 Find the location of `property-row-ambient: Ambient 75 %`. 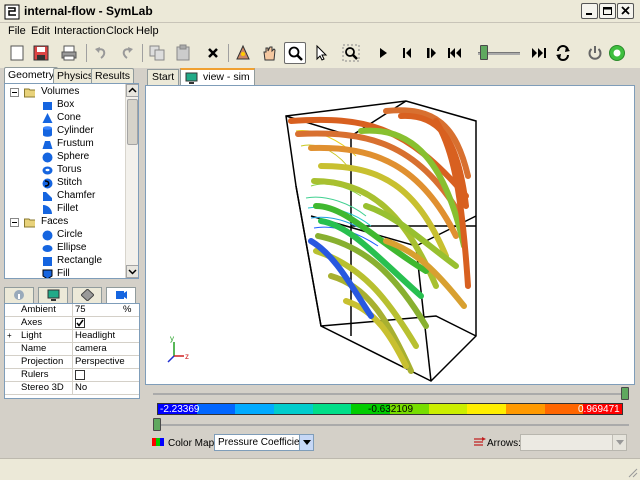

property-row-ambient: Ambient 75 % is located at coordinates (72, 310).